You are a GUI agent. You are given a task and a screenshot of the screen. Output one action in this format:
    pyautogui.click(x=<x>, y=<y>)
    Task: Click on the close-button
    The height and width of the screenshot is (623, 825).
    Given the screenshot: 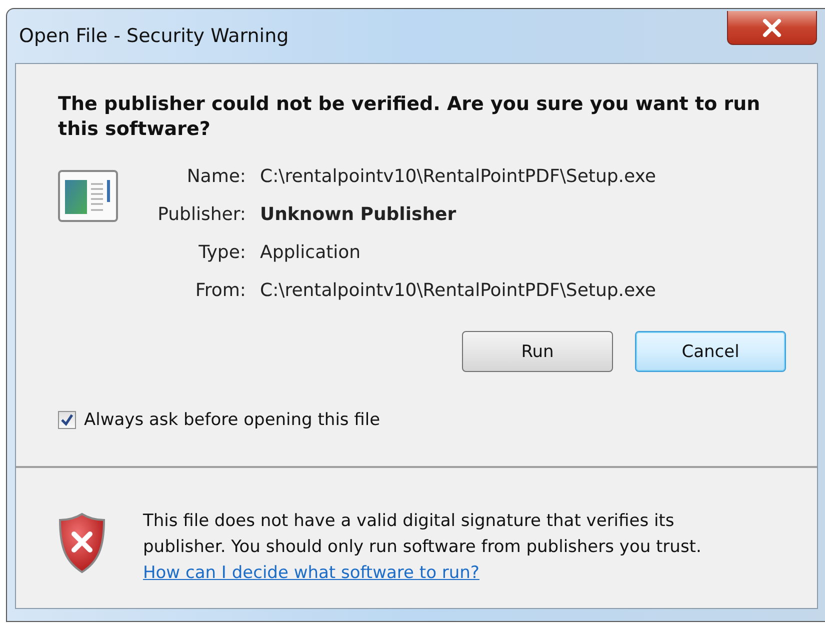 What is the action you would take?
    pyautogui.click(x=772, y=28)
    